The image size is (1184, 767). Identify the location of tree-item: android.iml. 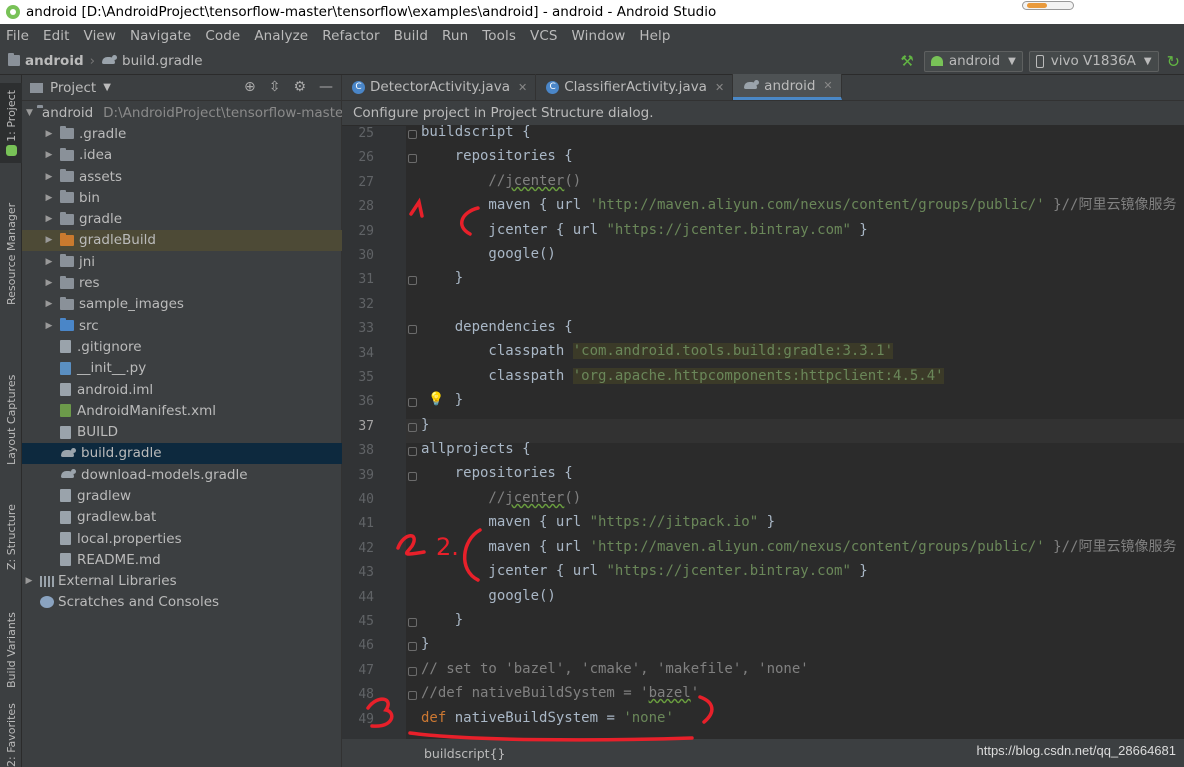
(182, 389).